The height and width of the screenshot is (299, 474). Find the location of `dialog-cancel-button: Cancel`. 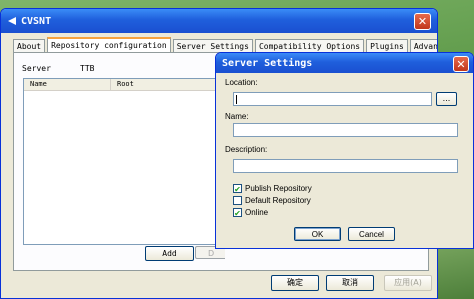

dialog-cancel-button: Cancel is located at coordinates (371, 234).